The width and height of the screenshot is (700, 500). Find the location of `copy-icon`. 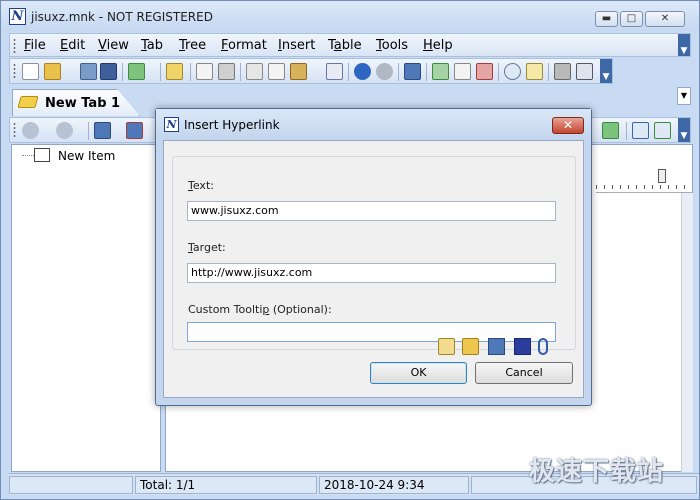

copy-icon is located at coordinates (276, 71).